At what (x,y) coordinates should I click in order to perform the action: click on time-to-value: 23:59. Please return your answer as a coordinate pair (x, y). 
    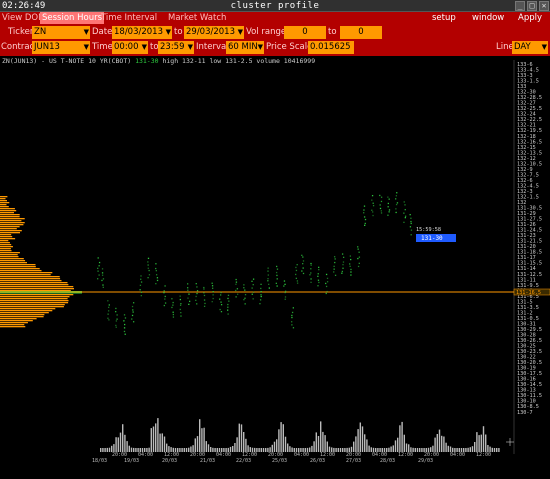
    Looking at the image, I should click on (172, 47).